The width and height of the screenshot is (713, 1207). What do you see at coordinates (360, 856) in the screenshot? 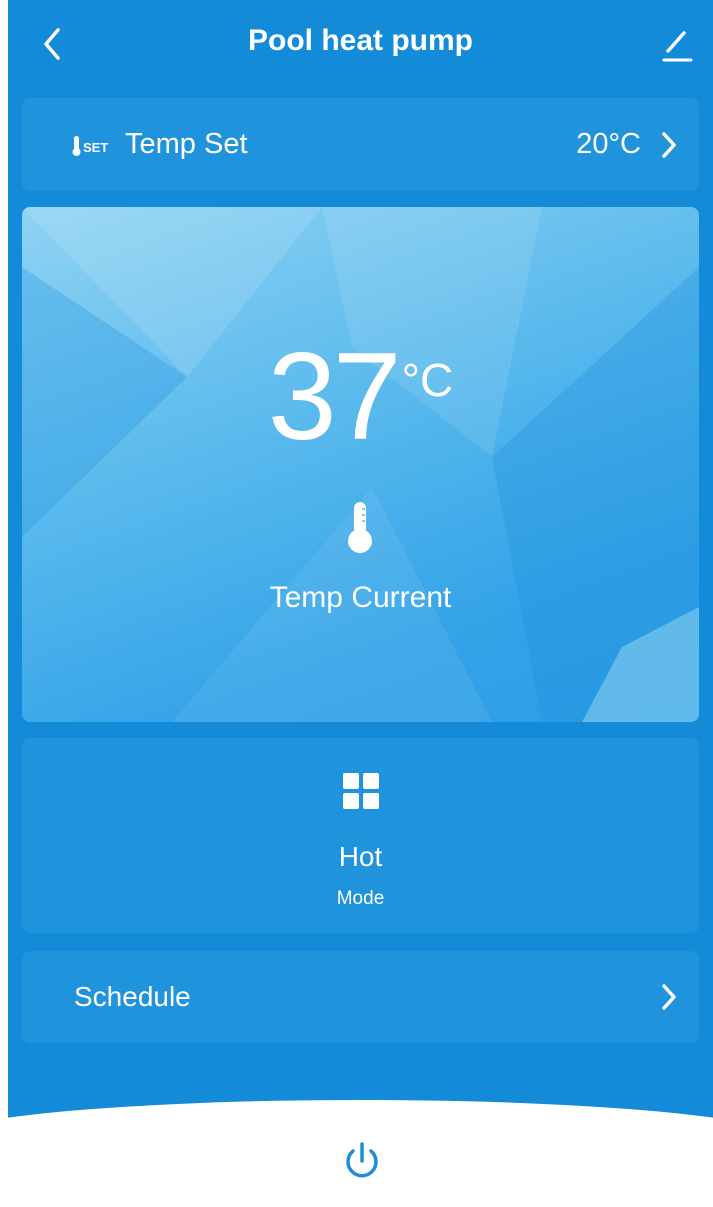
I see `mode-value: Hot` at bounding box center [360, 856].